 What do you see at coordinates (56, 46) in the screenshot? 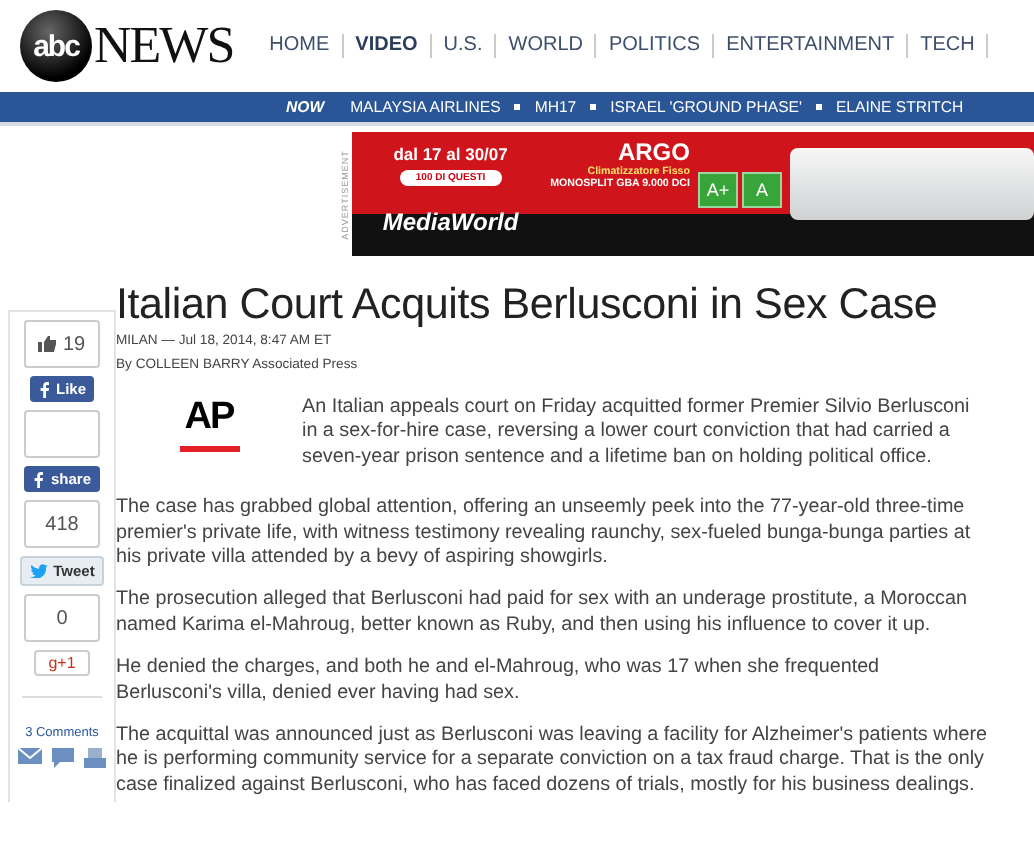
I see `logo-mark: abc` at bounding box center [56, 46].